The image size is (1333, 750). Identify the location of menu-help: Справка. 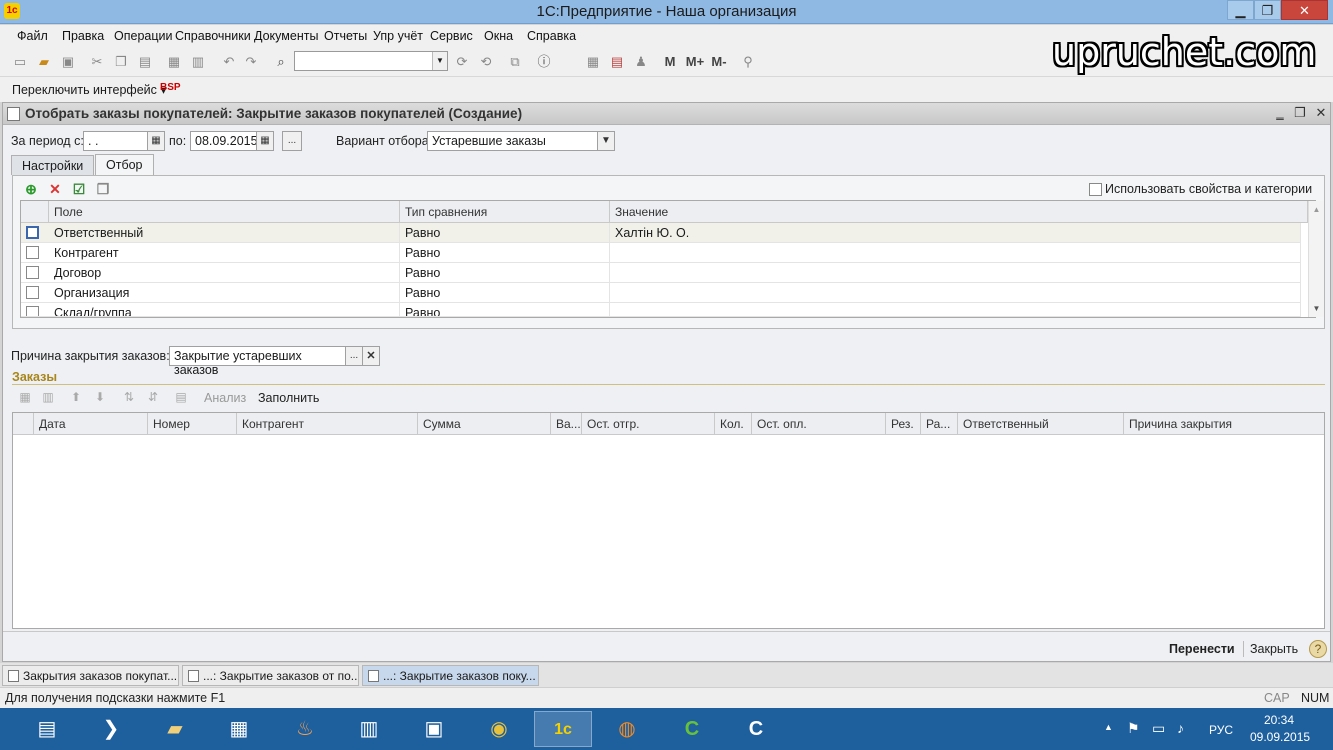
(551, 36).